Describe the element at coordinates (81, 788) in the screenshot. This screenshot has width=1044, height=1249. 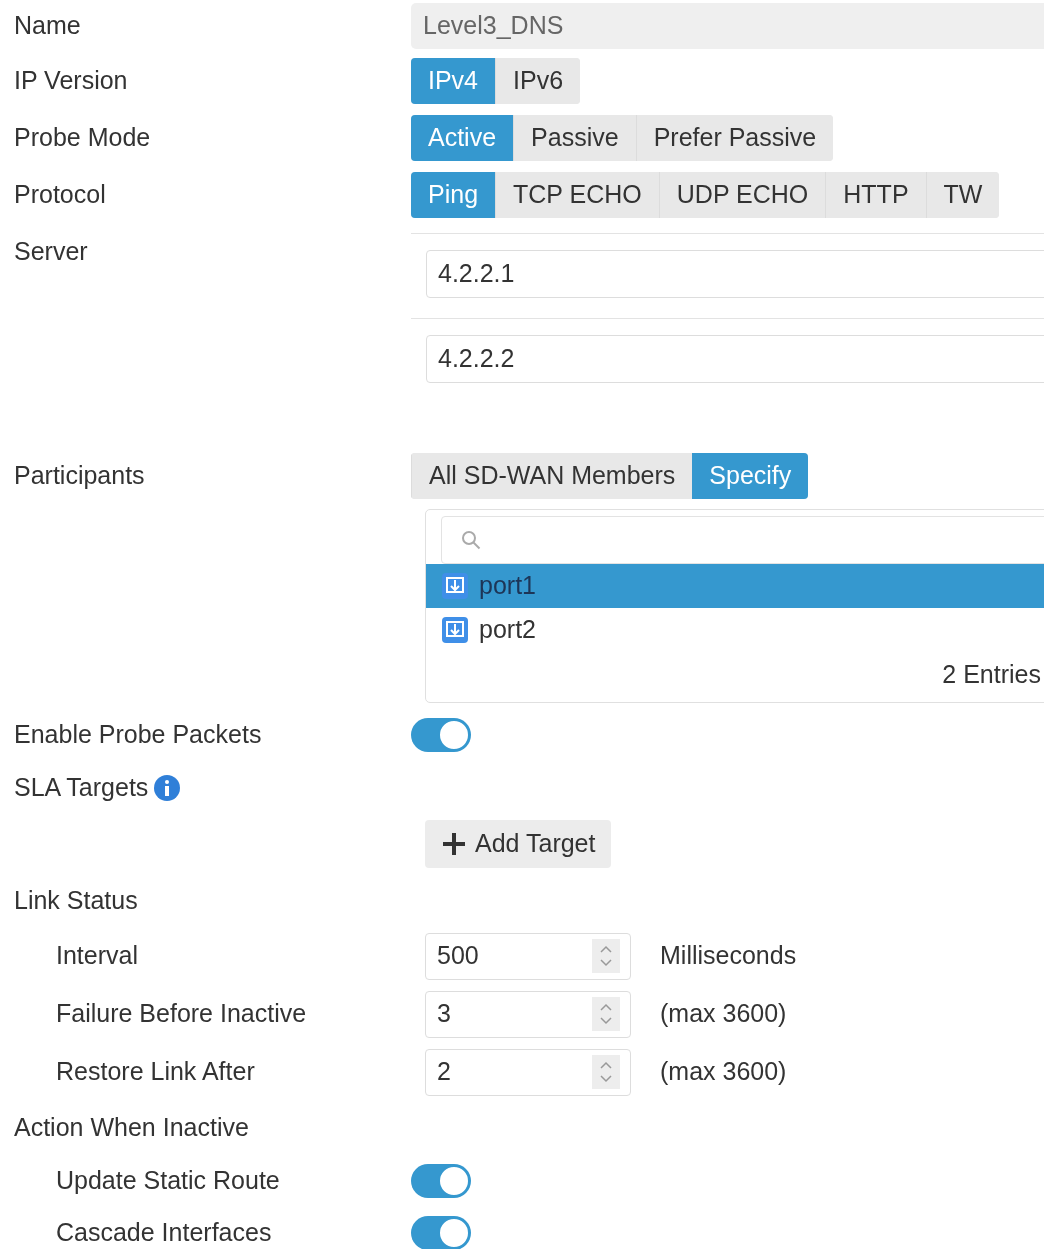
I see `field-label: SLA Targets` at that location.